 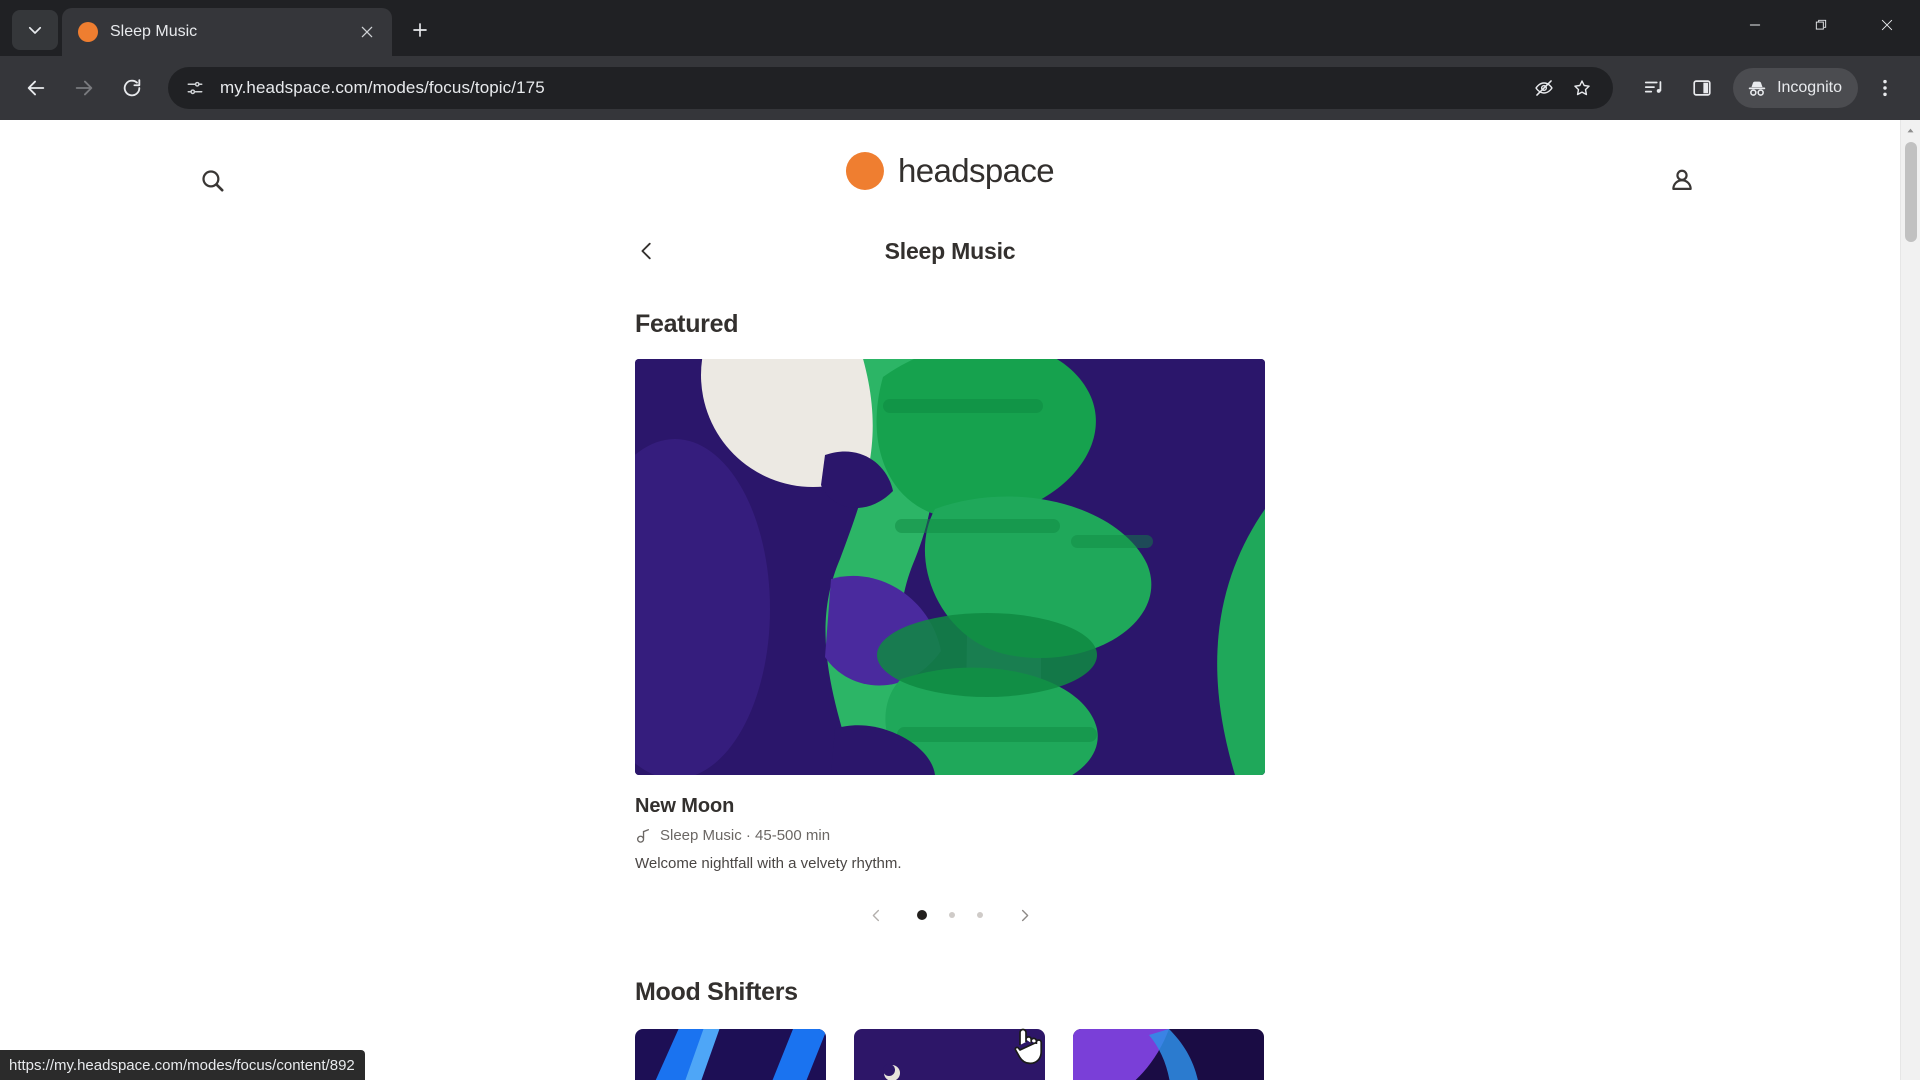 I want to click on incognito-hat-icon, so click(x=1757, y=88).